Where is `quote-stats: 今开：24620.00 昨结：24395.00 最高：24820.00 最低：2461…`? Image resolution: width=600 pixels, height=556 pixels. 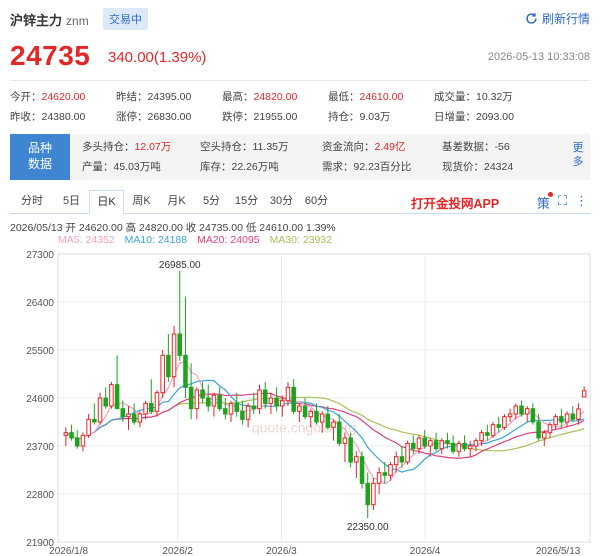 quote-stats: 今开：24620.00 昨结：24395.00 最高：24820.00 最低：2461… is located at coordinates (300, 107).